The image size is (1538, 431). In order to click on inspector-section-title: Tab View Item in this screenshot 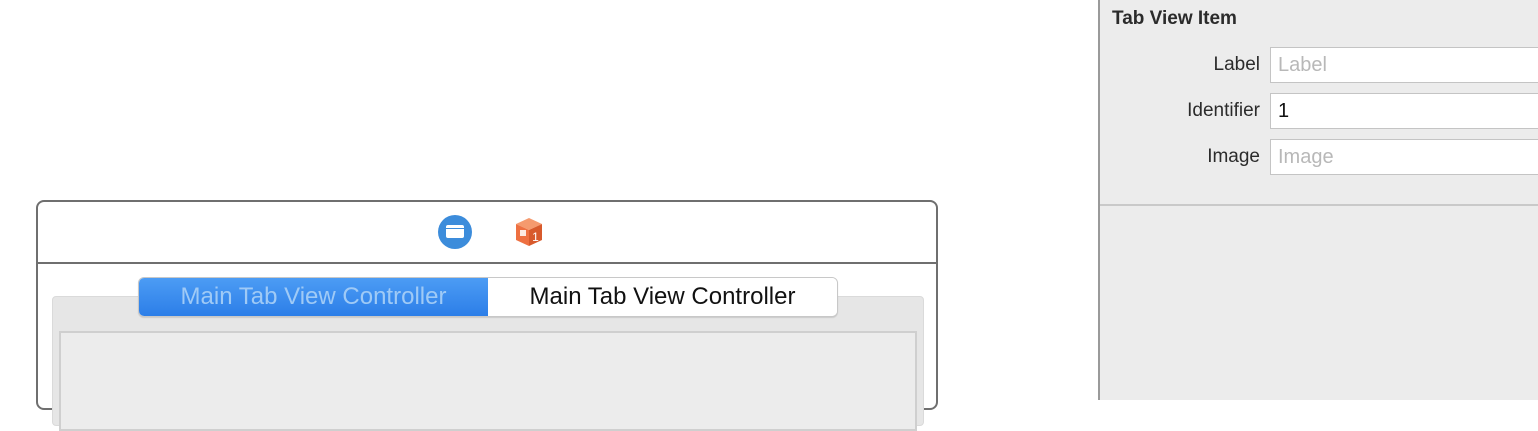, I will do `click(1174, 18)`.